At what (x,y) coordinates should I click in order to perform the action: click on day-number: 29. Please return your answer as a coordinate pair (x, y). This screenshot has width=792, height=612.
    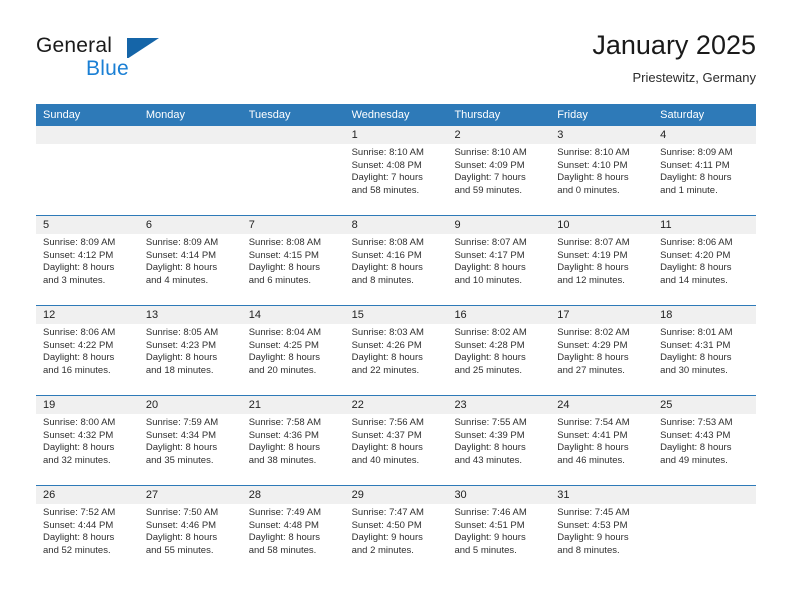
    Looking at the image, I should click on (396, 495).